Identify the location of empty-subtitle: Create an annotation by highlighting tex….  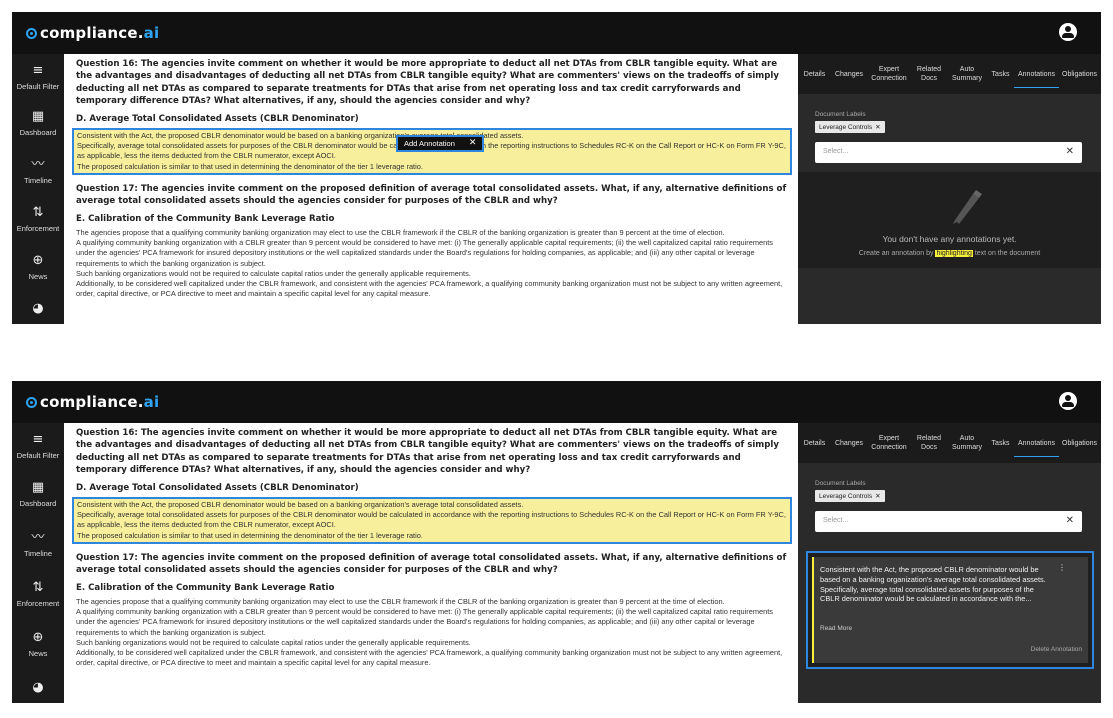
(949, 253).